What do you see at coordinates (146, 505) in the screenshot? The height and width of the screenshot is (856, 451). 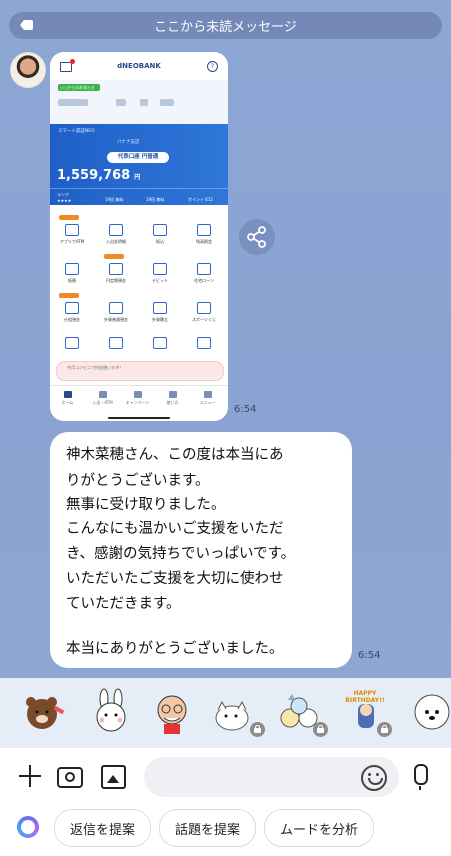 I see `message-line: 無事に受け取りました。` at bounding box center [146, 505].